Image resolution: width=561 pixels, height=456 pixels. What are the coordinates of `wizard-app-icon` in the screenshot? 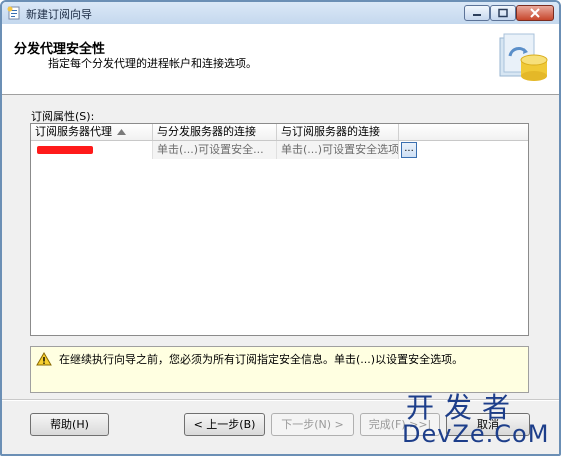 It's located at (13, 13).